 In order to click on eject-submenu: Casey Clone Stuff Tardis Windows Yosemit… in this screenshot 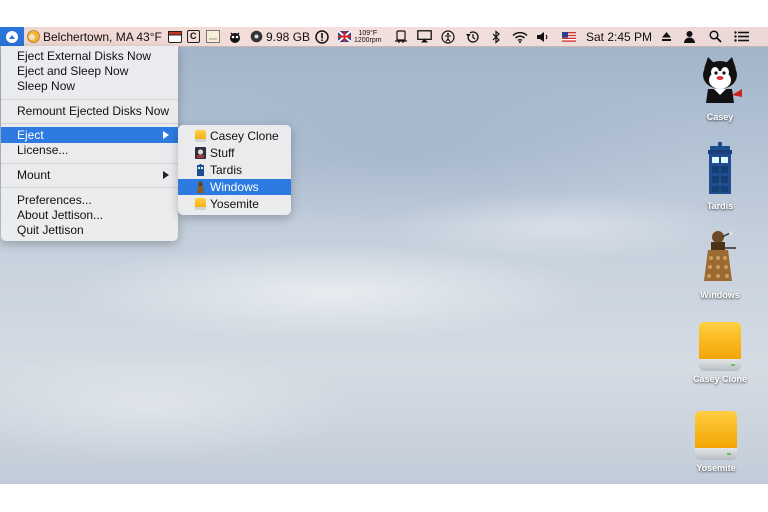, I will do `click(234, 170)`.